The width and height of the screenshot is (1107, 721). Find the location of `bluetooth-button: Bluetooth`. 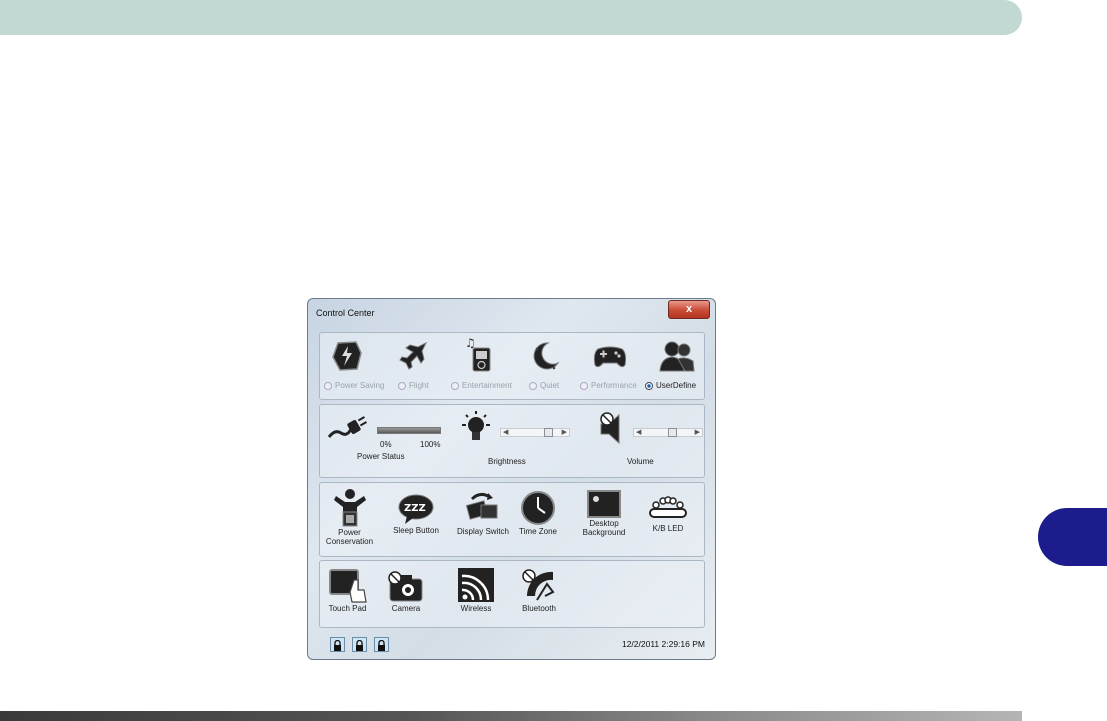

bluetooth-button: Bluetooth is located at coordinates (539, 589).